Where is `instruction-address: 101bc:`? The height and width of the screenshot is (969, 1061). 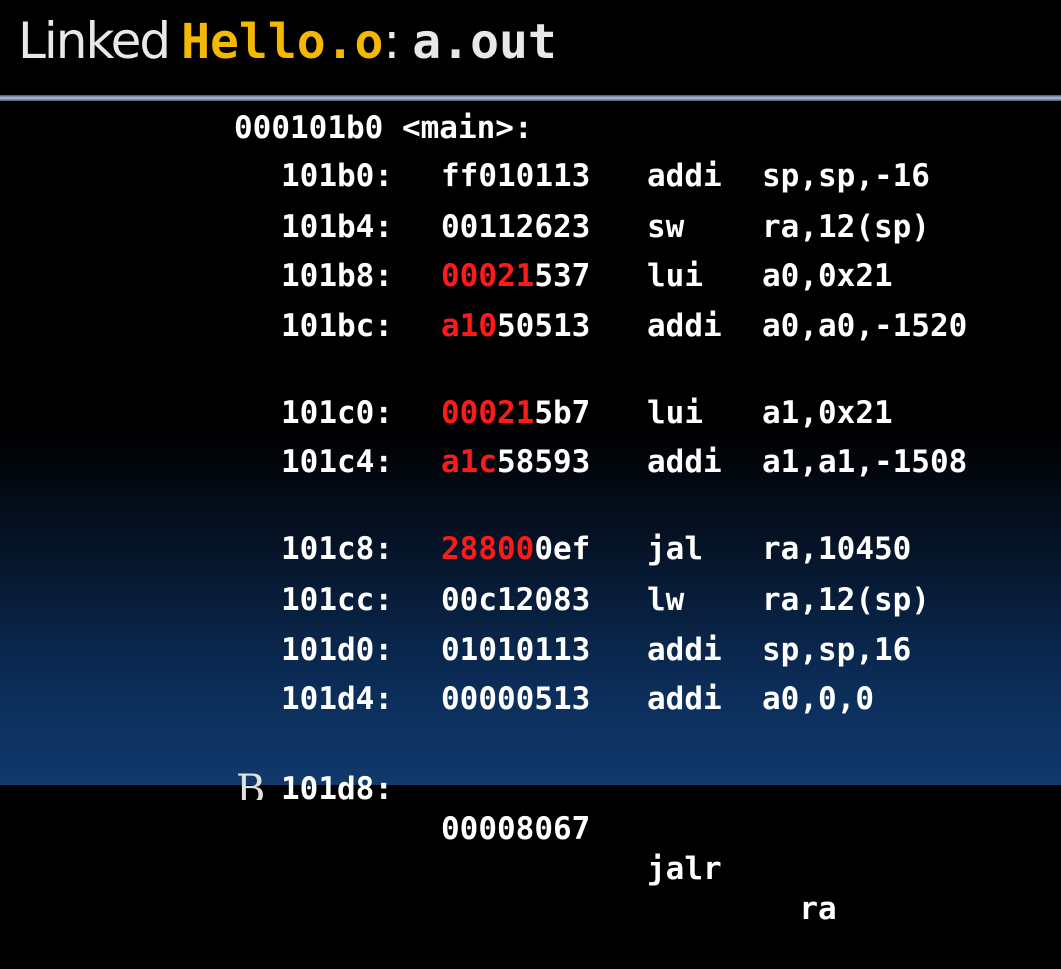 instruction-address: 101bc: is located at coordinates (337, 326).